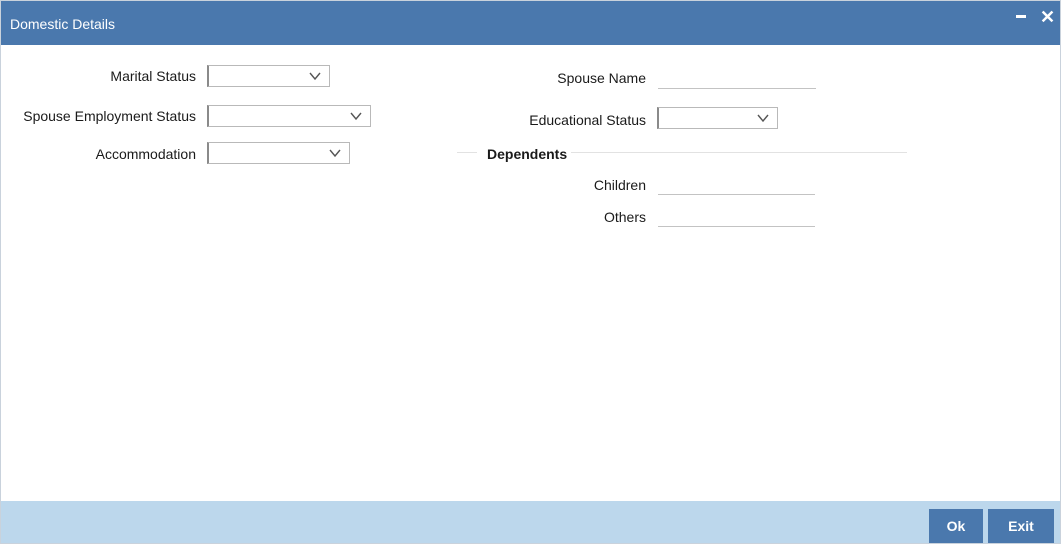  Describe the element at coordinates (619, 185) in the screenshot. I see `children-label: Children` at that location.